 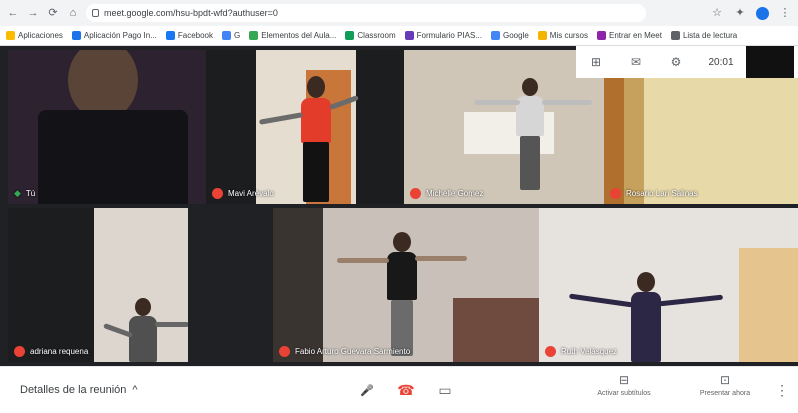 What do you see at coordinates (725, 380) in the screenshot?
I see `present-icon: ⊡` at bounding box center [725, 380].